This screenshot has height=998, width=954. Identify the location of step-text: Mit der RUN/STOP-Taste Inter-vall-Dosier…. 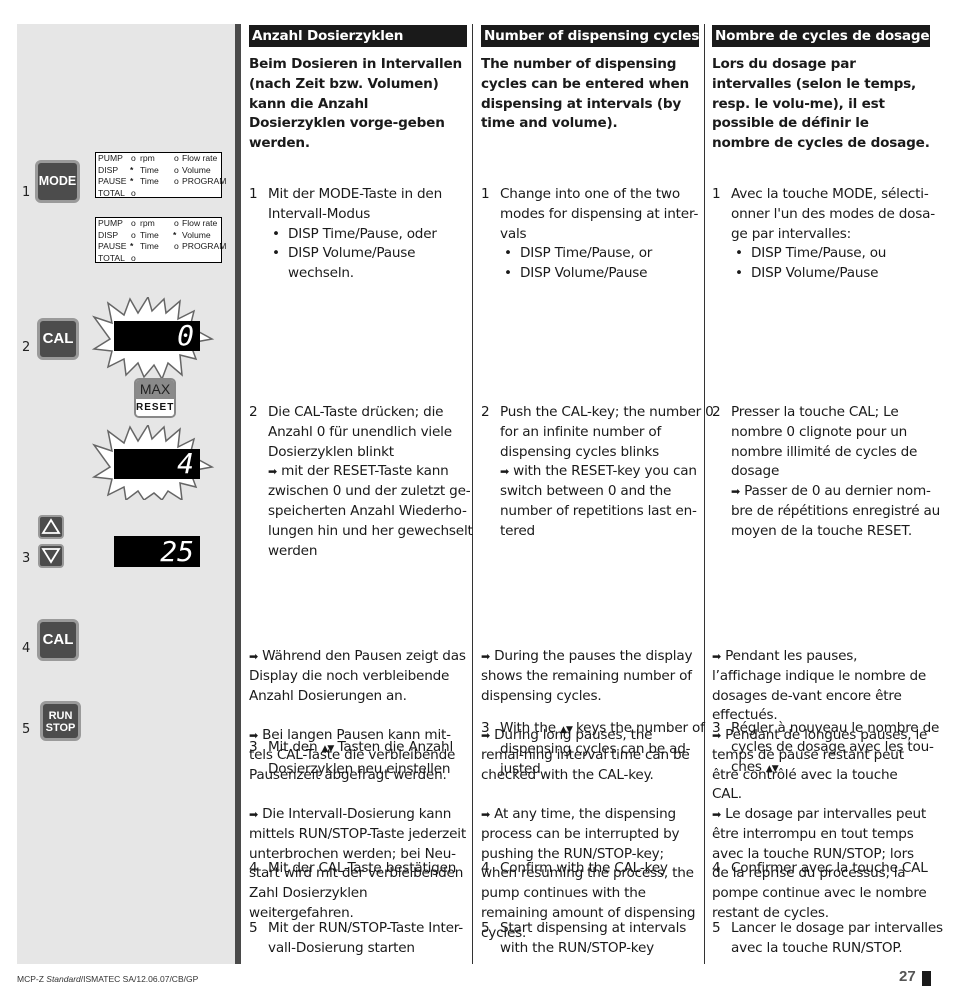
(366, 937).